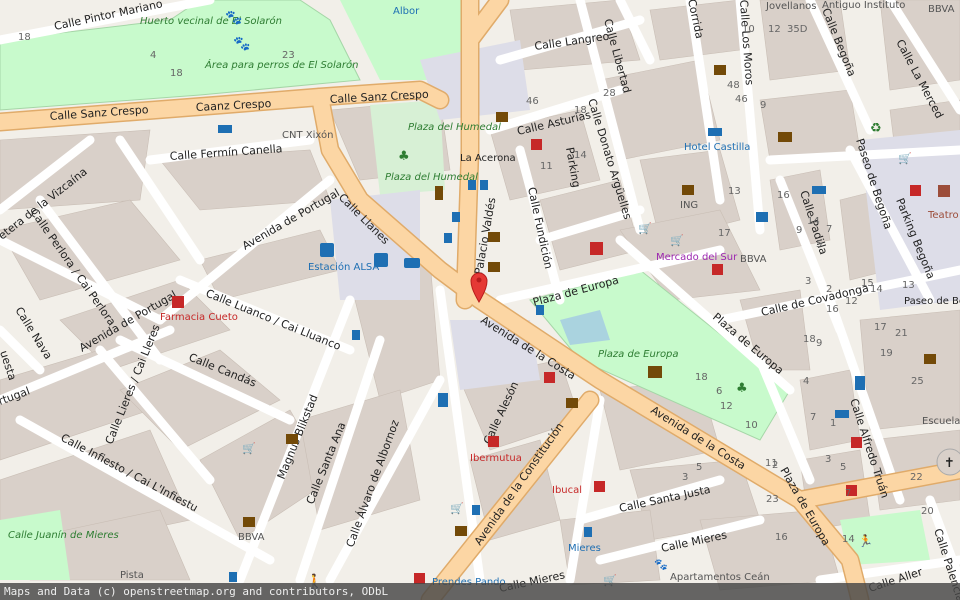  I want to click on poi-label-albor: Albor, so click(406, 11).